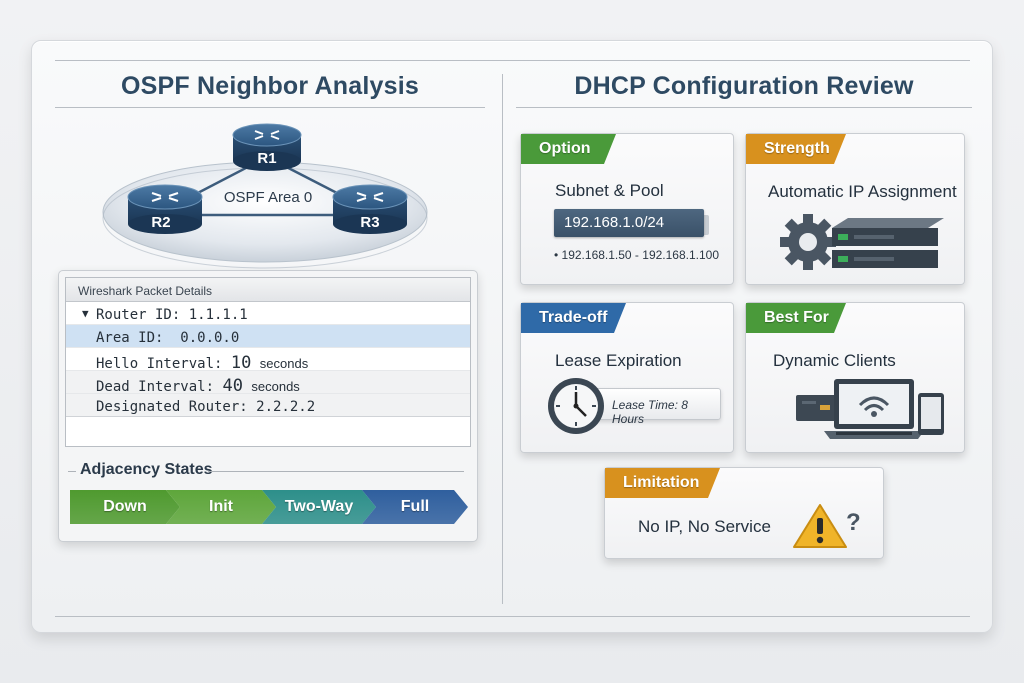 The height and width of the screenshot is (683, 1024). Describe the element at coordinates (72, 471) in the screenshot. I see `adjacency-rule-left` at that location.